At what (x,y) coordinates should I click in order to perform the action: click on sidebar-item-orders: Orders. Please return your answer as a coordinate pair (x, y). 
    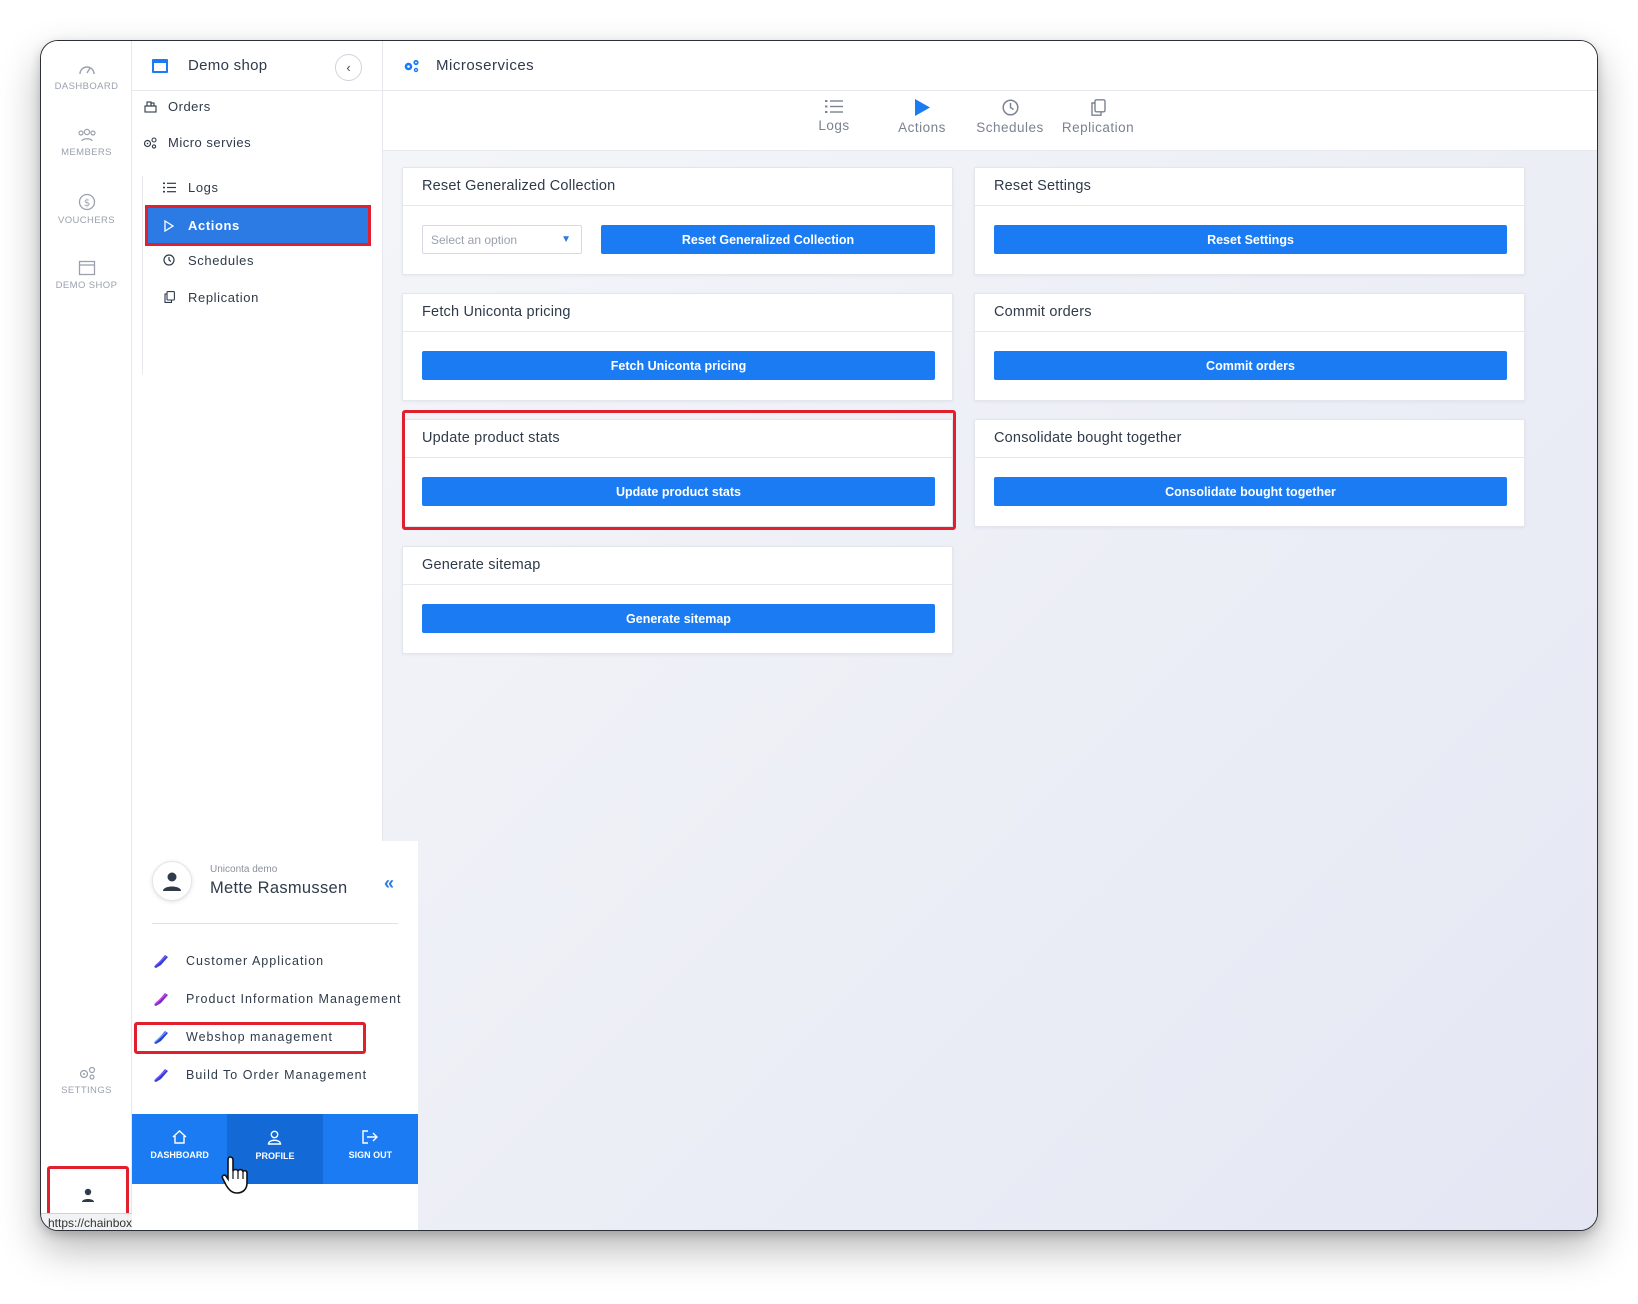
    Looking at the image, I should click on (176, 106).